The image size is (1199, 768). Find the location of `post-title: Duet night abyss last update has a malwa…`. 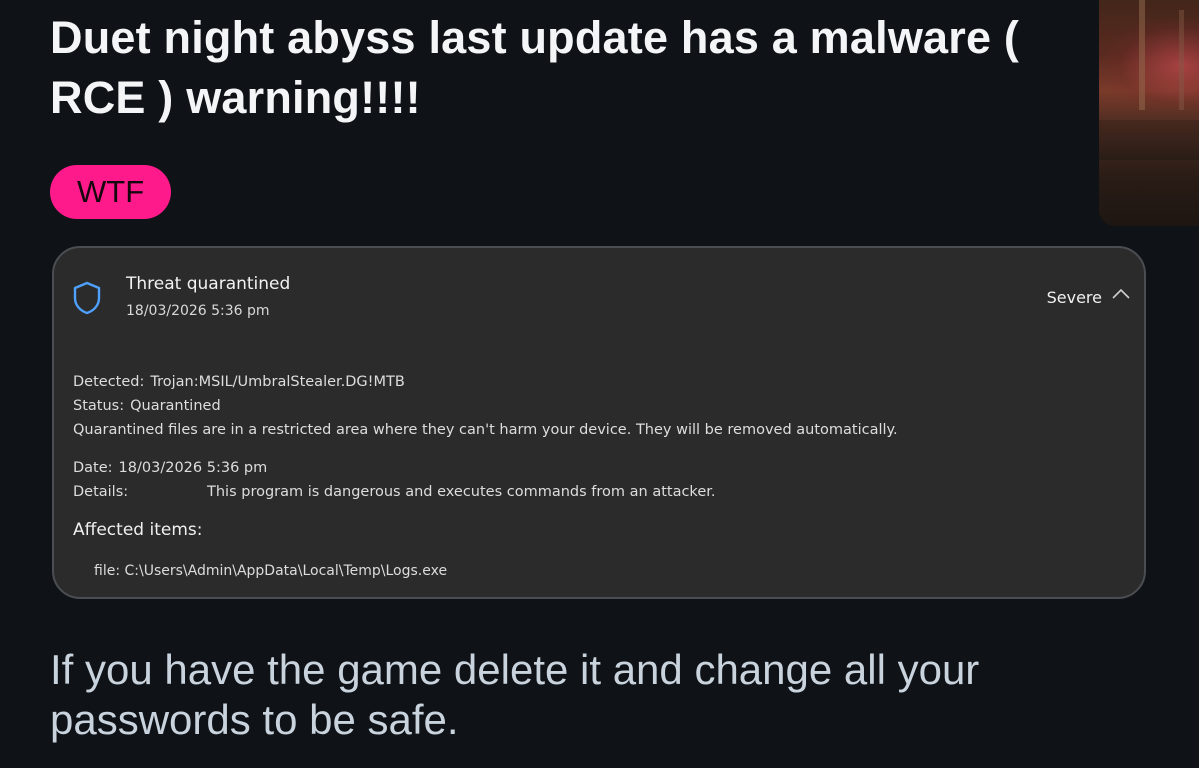

post-title: Duet night abyss last update has a malwa… is located at coordinates (555, 68).